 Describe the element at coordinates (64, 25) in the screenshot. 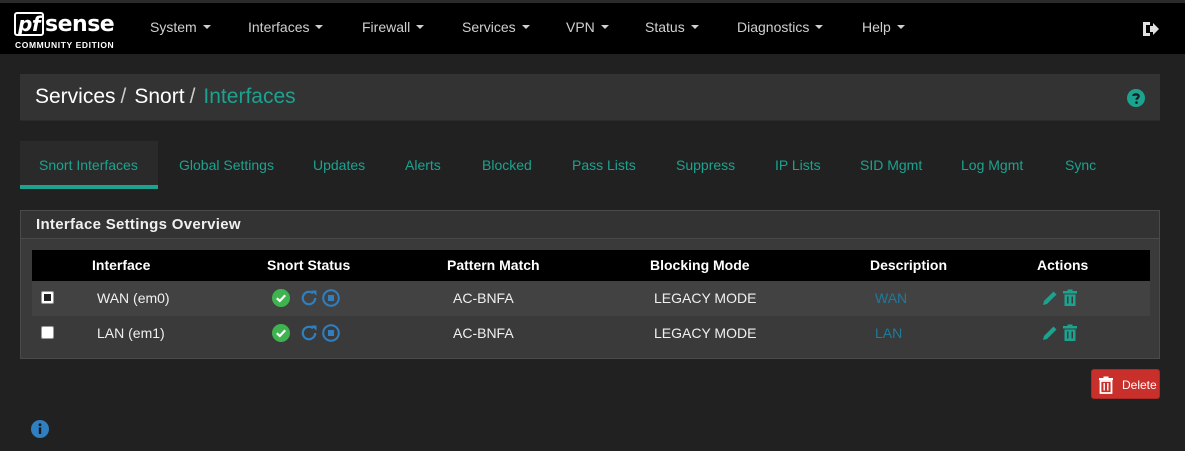

I see `logo-wordmark: pf sense` at that location.